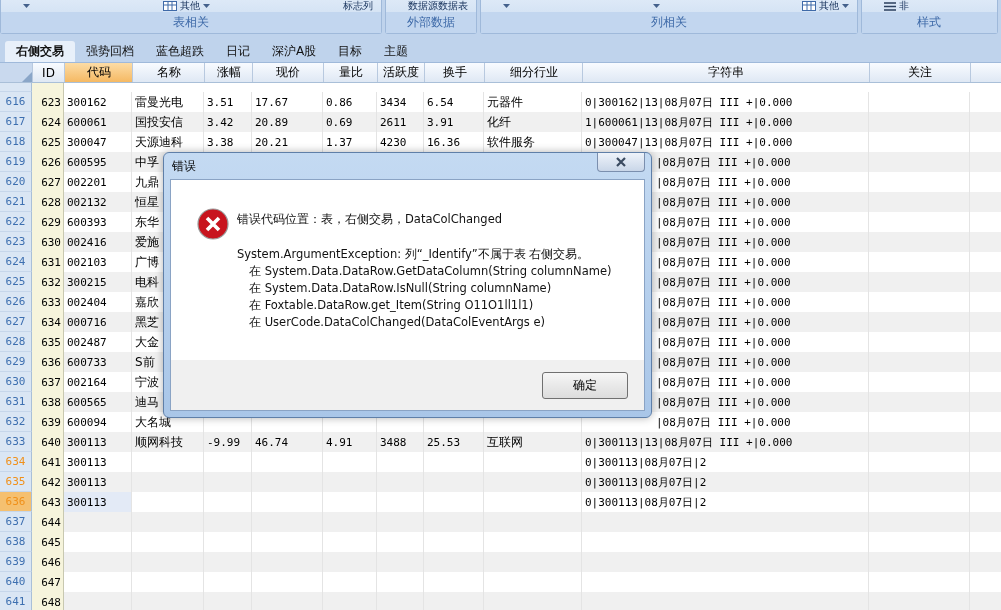 The height and width of the screenshot is (610, 1001). I want to click on close-button, so click(621, 162).